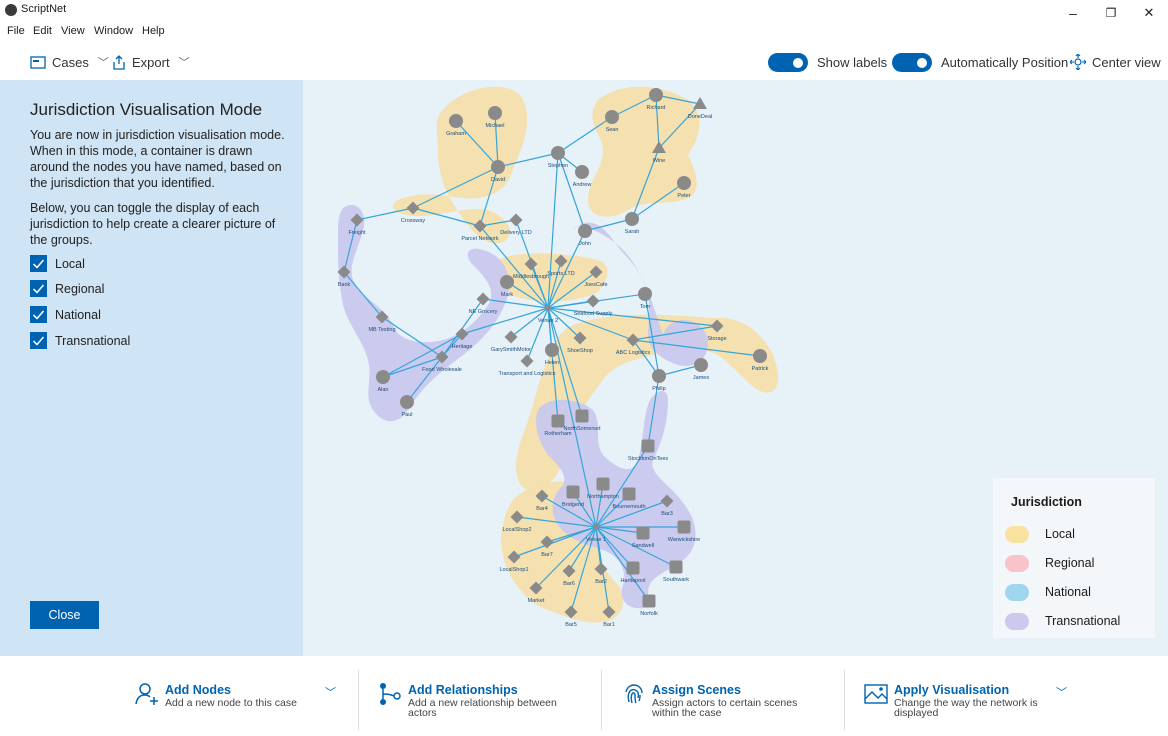 This screenshot has height=736, width=1168. Describe the element at coordinates (632, 223) in the screenshot. I see `node-sarah: Sarah` at that location.